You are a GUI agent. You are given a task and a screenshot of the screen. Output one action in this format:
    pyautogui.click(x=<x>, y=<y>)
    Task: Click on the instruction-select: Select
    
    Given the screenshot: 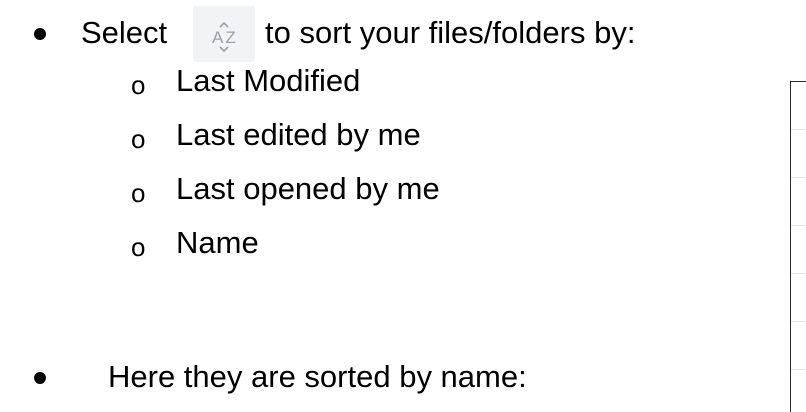 What is the action you would take?
    pyautogui.click(x=124, y=32)
    